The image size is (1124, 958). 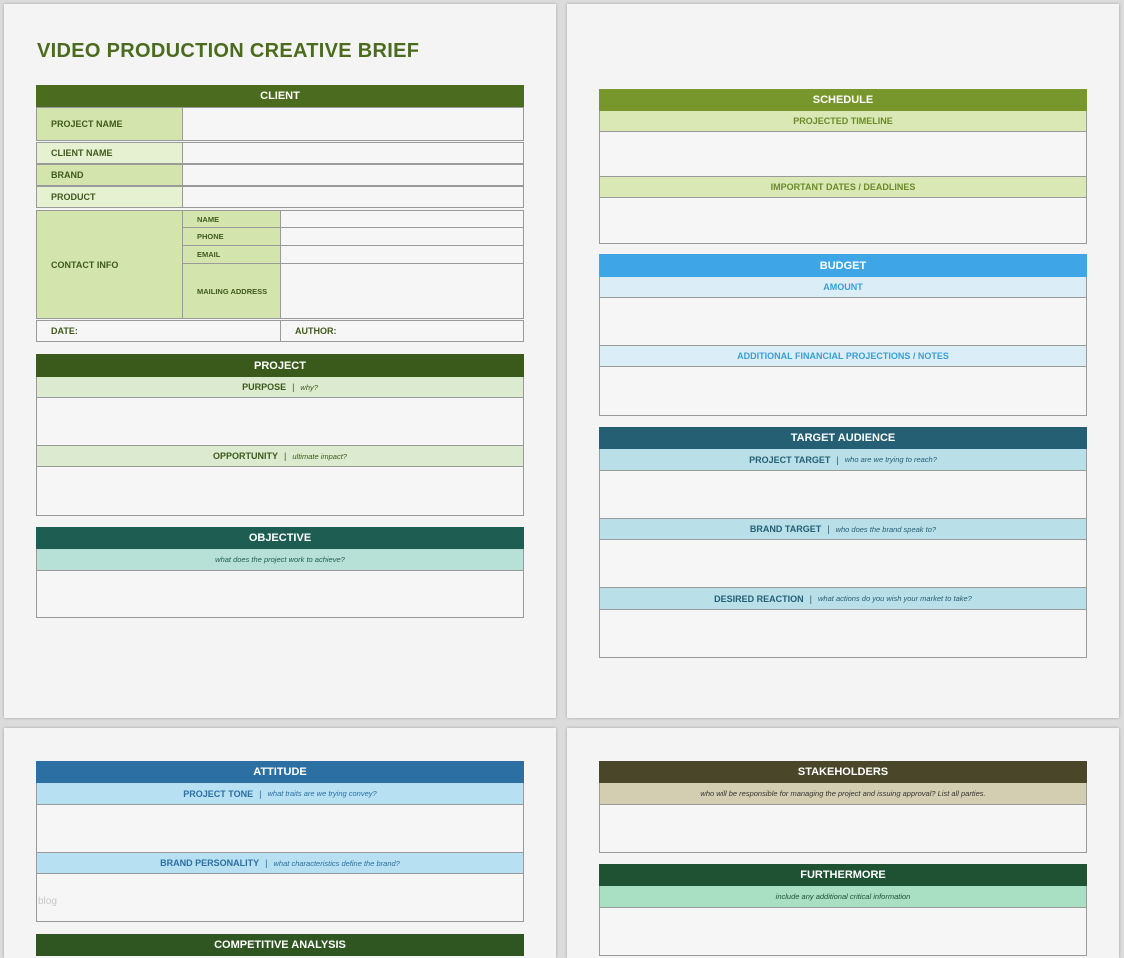 What do you see at coordinates (843, 154) in the screenshot?
I see `timeline-field` at bounding box center [843, 154].